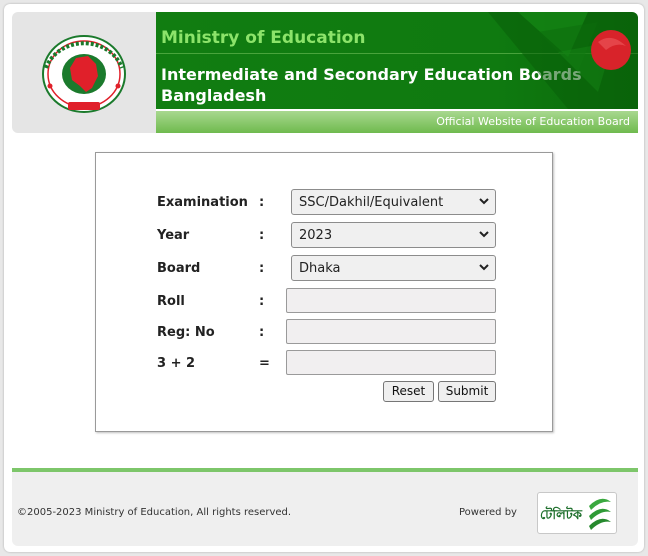 The width and height of the screenshot is (648, 556). What do you see at coordinates (371, 202) in the screenshot?
I see `examination-select-value: SSC/Dakhil/Equivalent` at bounding box center [371, 202].